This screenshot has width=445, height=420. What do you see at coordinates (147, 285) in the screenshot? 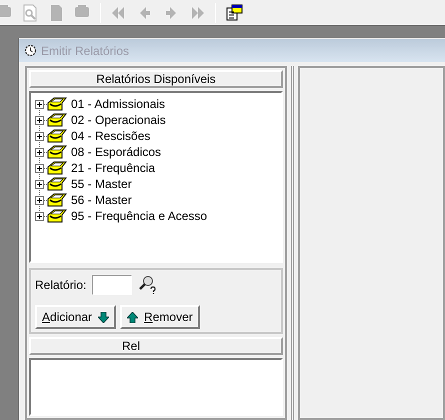
I see `search-icon` at bounding box center [147, 285].